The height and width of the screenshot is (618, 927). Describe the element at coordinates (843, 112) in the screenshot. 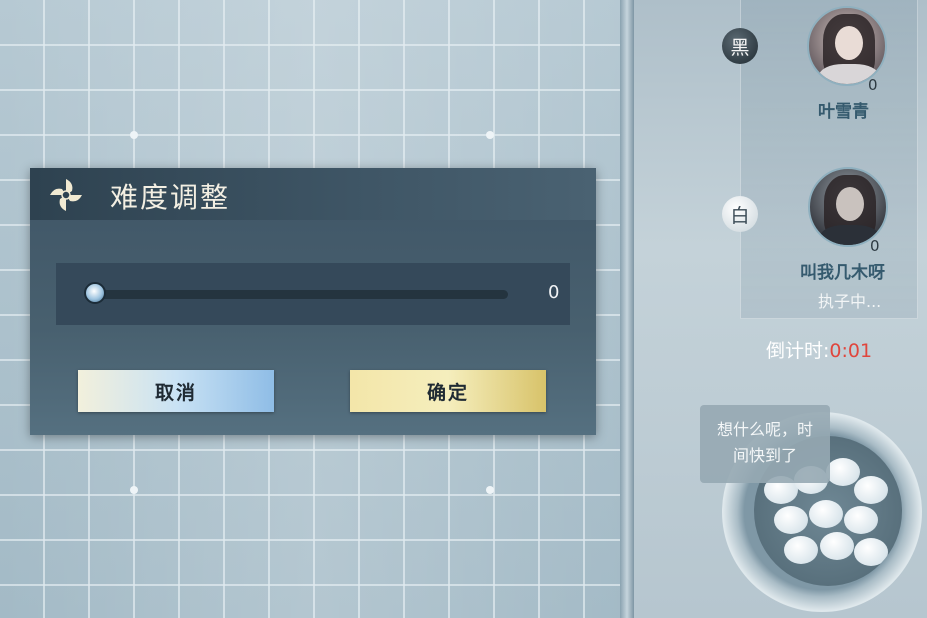

I see `black-player-name: 叶雪青` at that location.